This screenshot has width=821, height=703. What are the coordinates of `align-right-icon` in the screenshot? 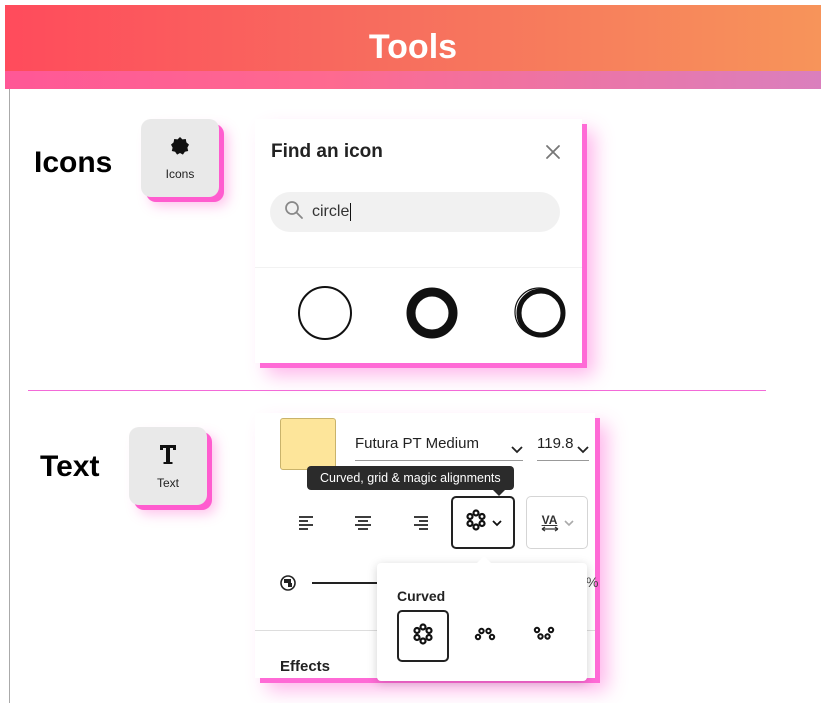 It's located at (422, 525).